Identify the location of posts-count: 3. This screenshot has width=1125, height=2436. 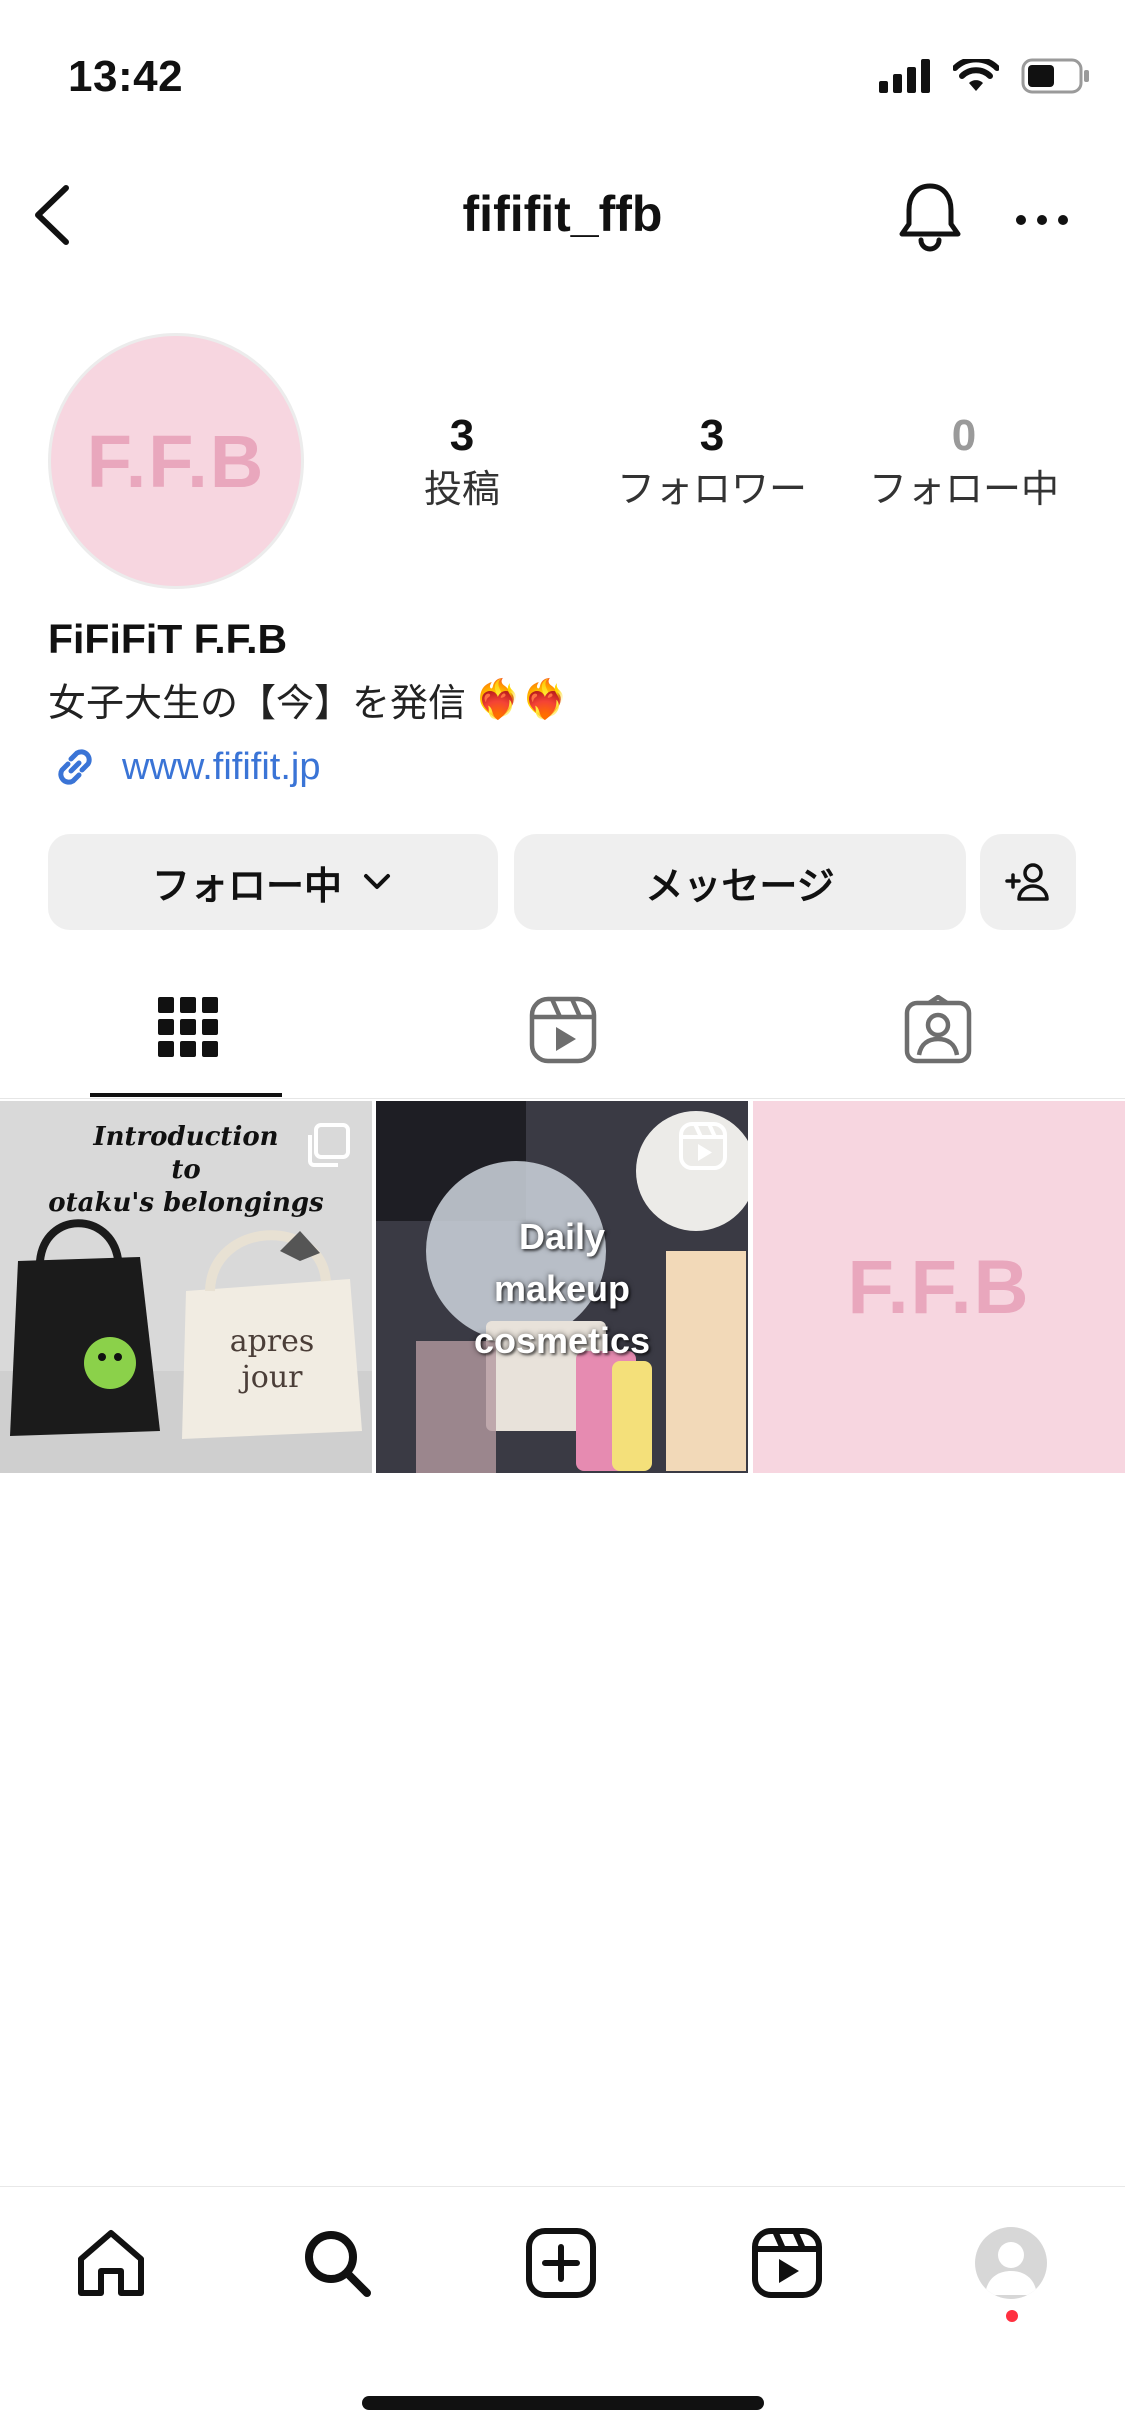
(462, 435).